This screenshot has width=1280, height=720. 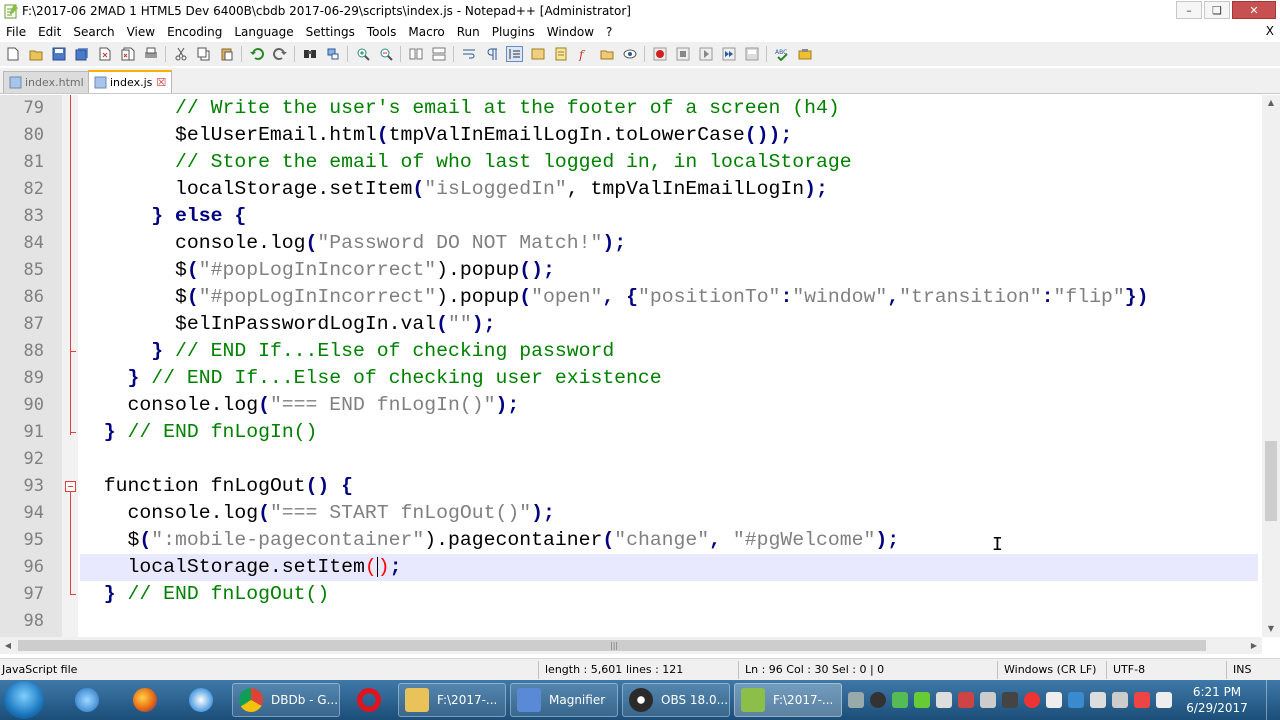 I want to click on notepad-plus-plus-icon, so click(x=753, y=700).